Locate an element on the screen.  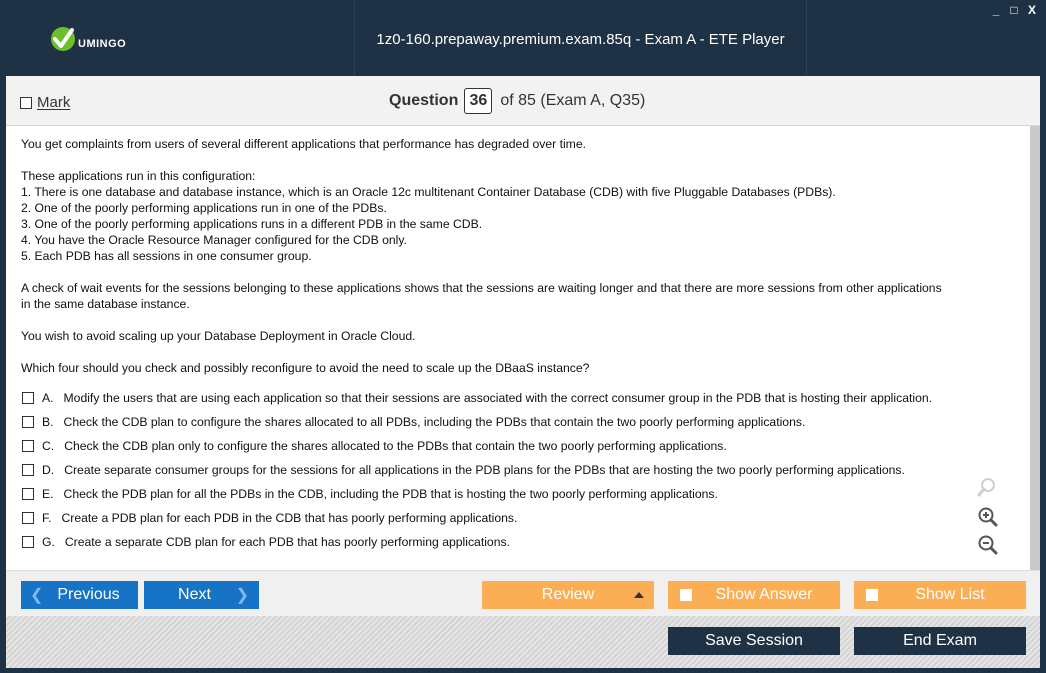
chevron-right-icon: ❯ is located at coordinates (242, 595).